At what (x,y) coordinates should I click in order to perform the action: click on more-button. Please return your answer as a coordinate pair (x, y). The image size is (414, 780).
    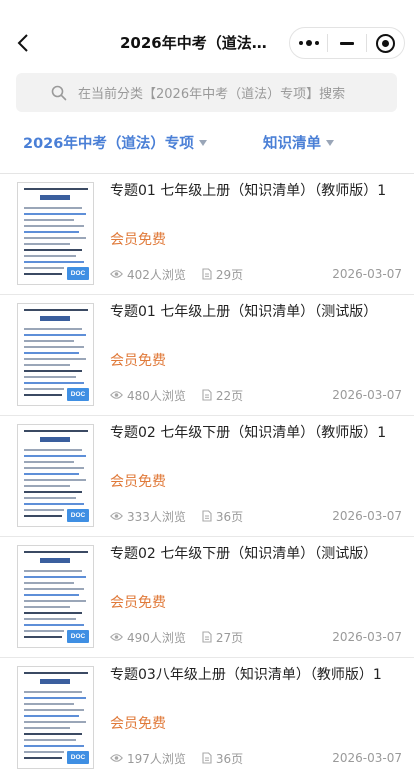
    Looking at the image, I should click on (308, 43).